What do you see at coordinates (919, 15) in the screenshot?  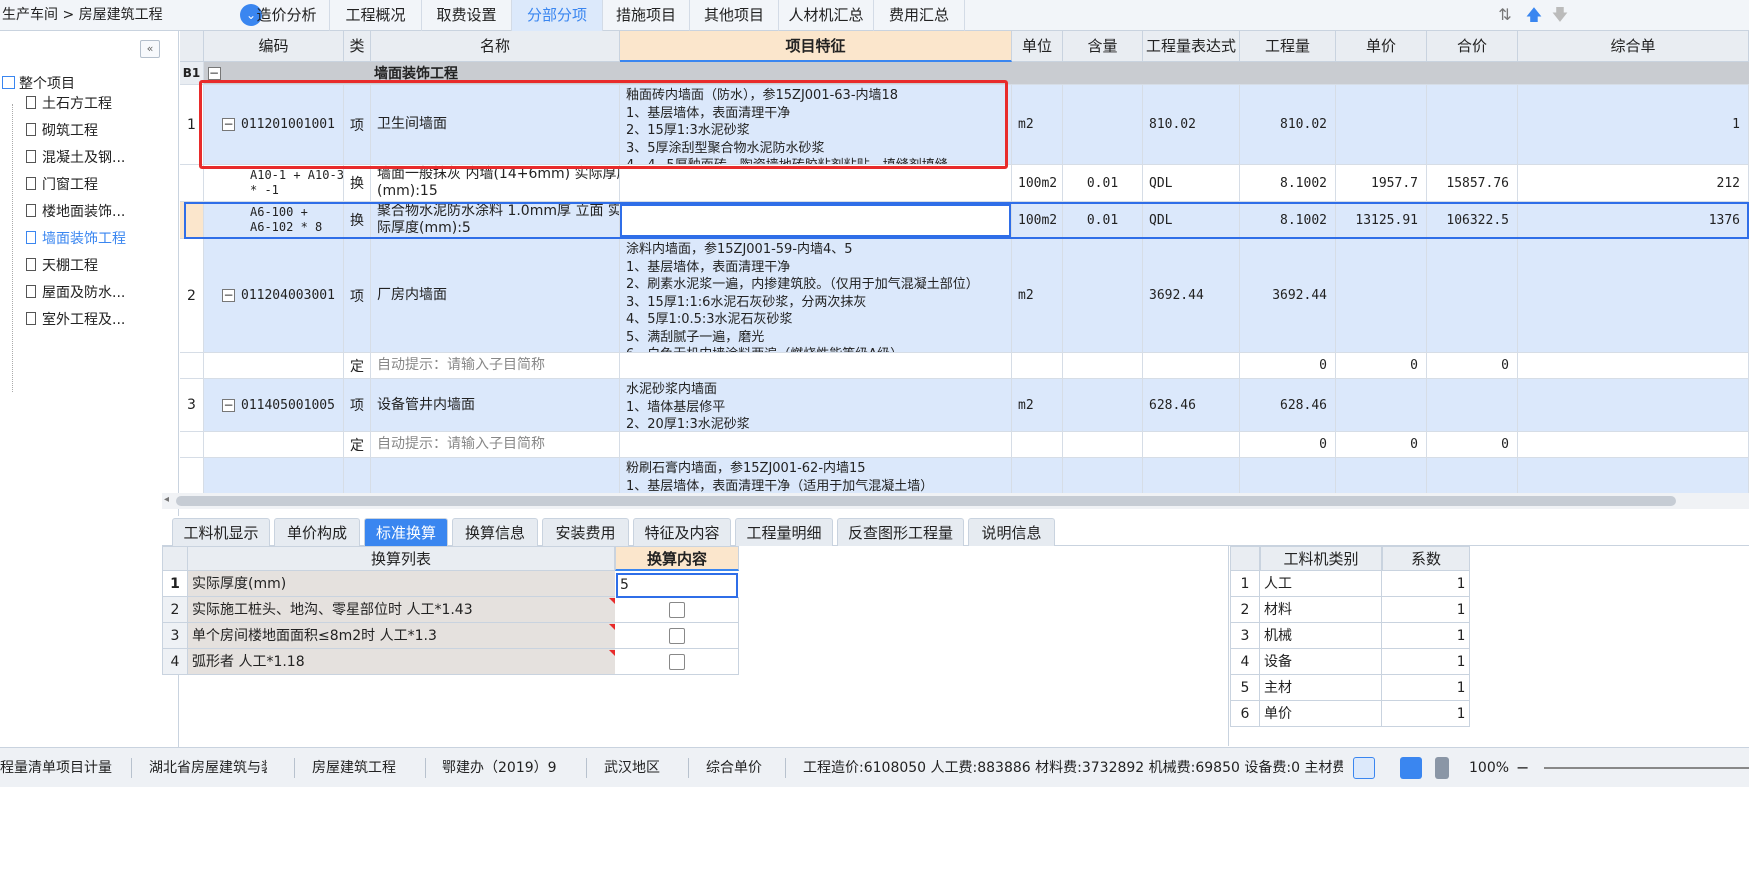 I see `tab-8: 费用汇总` at bounding box center [919, 15].